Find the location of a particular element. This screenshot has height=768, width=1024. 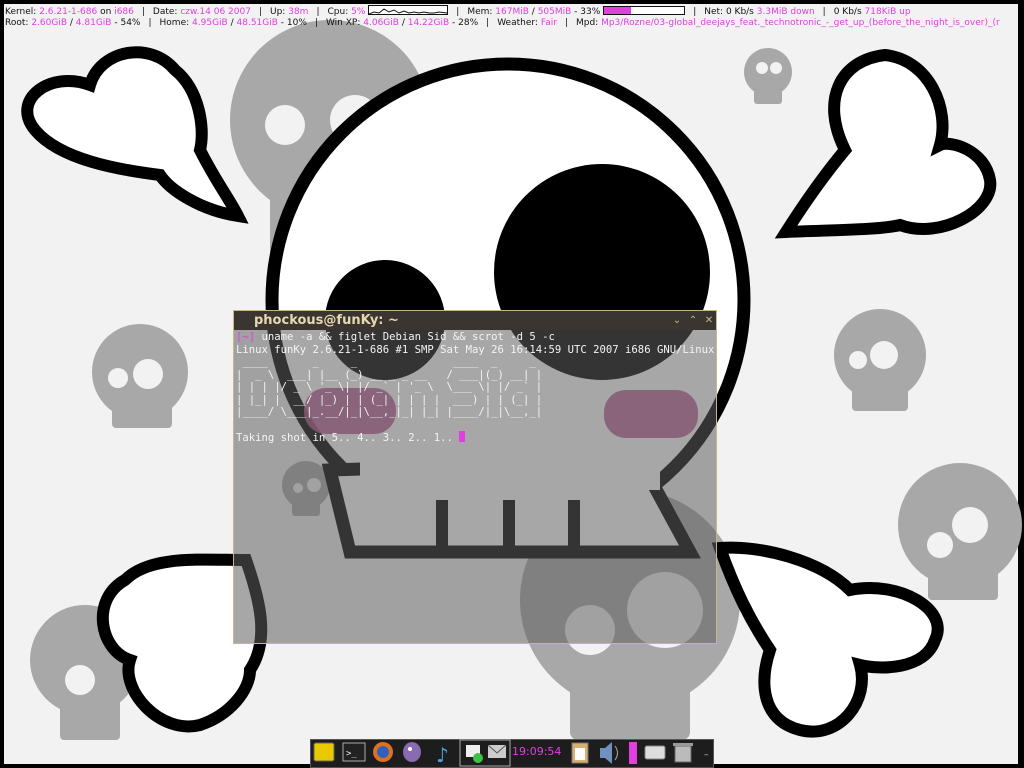

pidgin-icon is located at coordinates (412, 752).